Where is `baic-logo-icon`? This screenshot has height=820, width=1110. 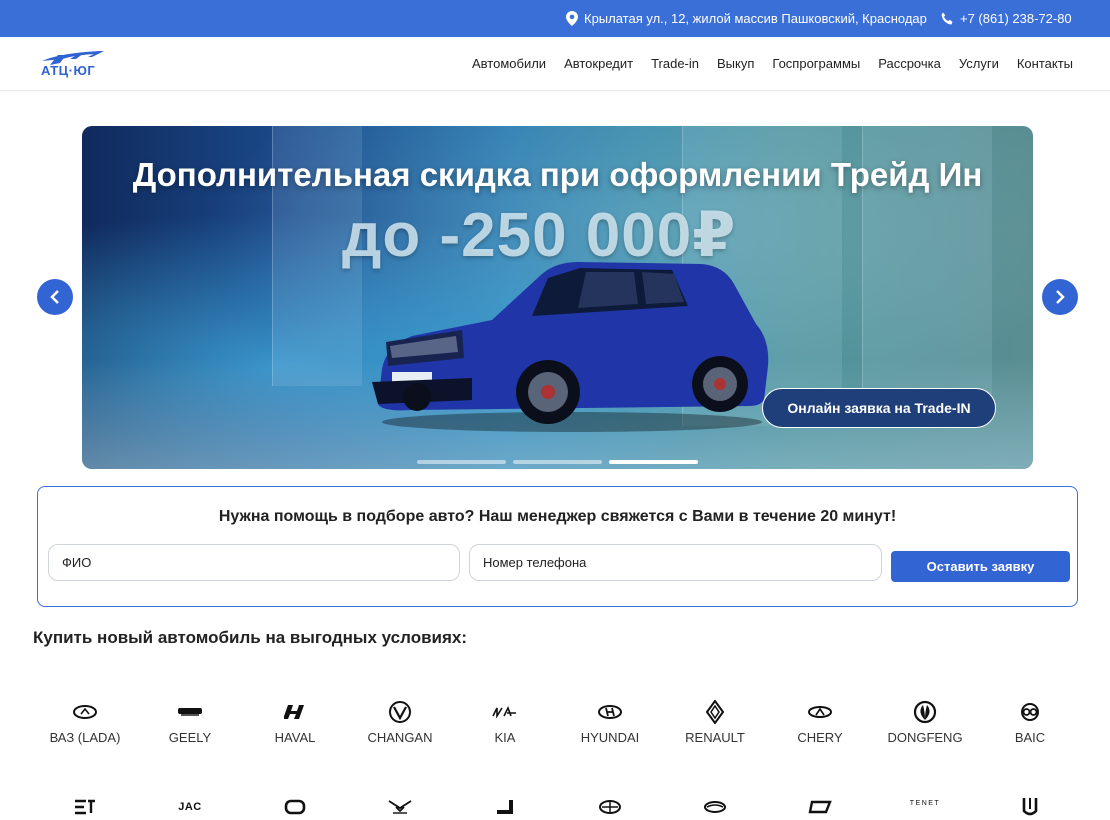 baic-logo-icon is located at coordinates (1030, 712).